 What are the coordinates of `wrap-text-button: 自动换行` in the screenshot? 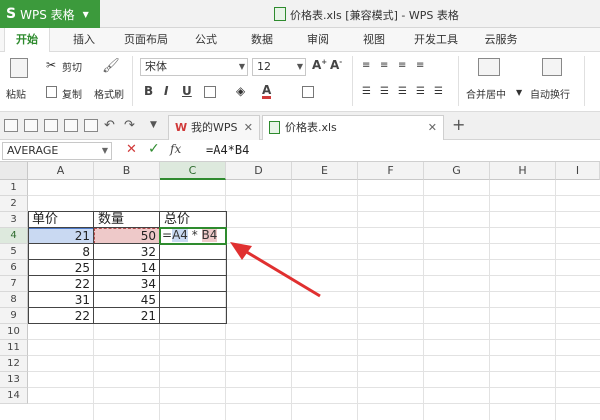 It's located at (550, 93).